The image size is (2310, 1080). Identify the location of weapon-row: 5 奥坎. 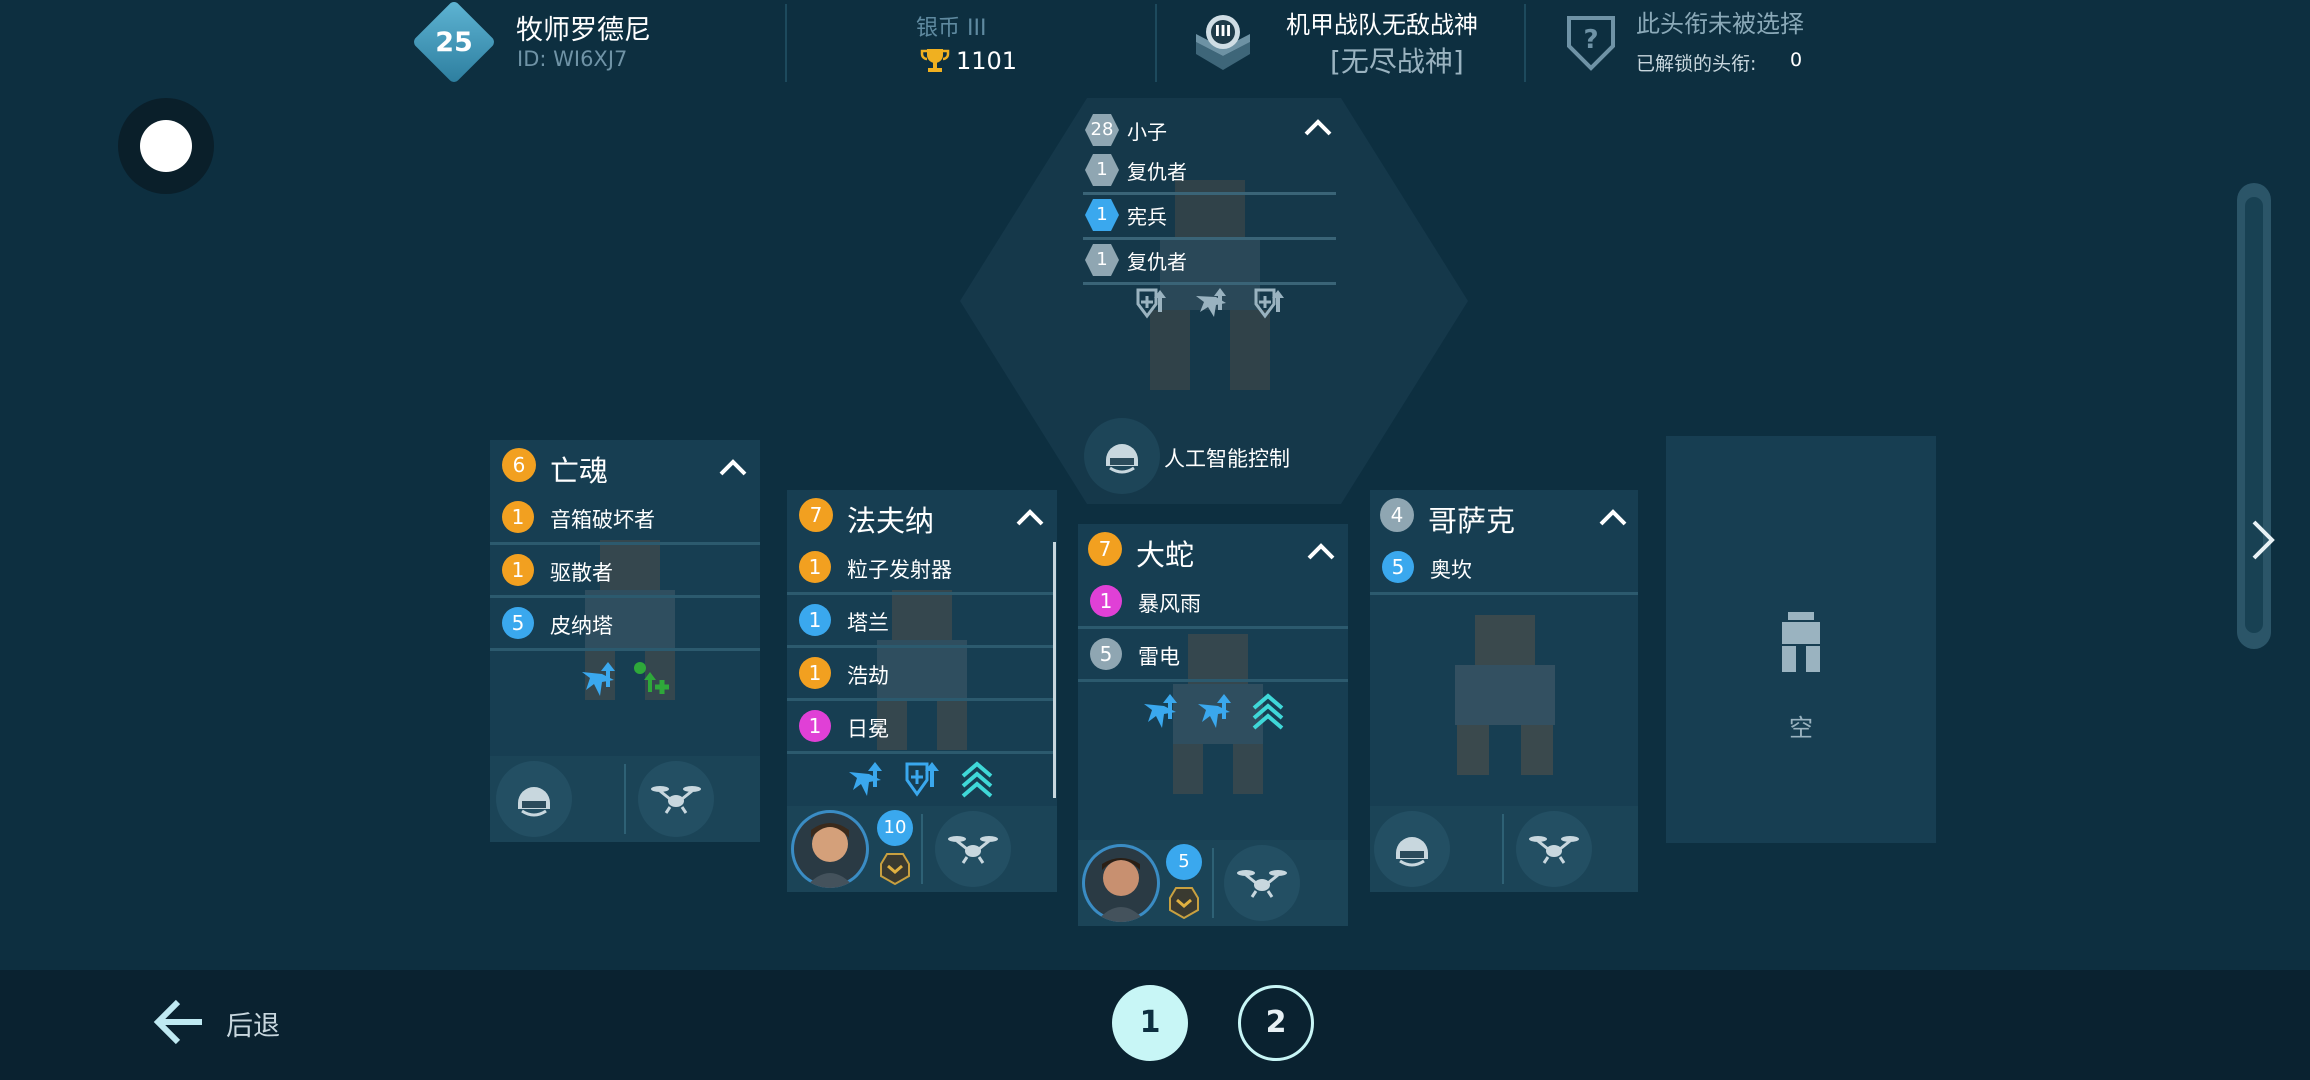
(1504, 568).